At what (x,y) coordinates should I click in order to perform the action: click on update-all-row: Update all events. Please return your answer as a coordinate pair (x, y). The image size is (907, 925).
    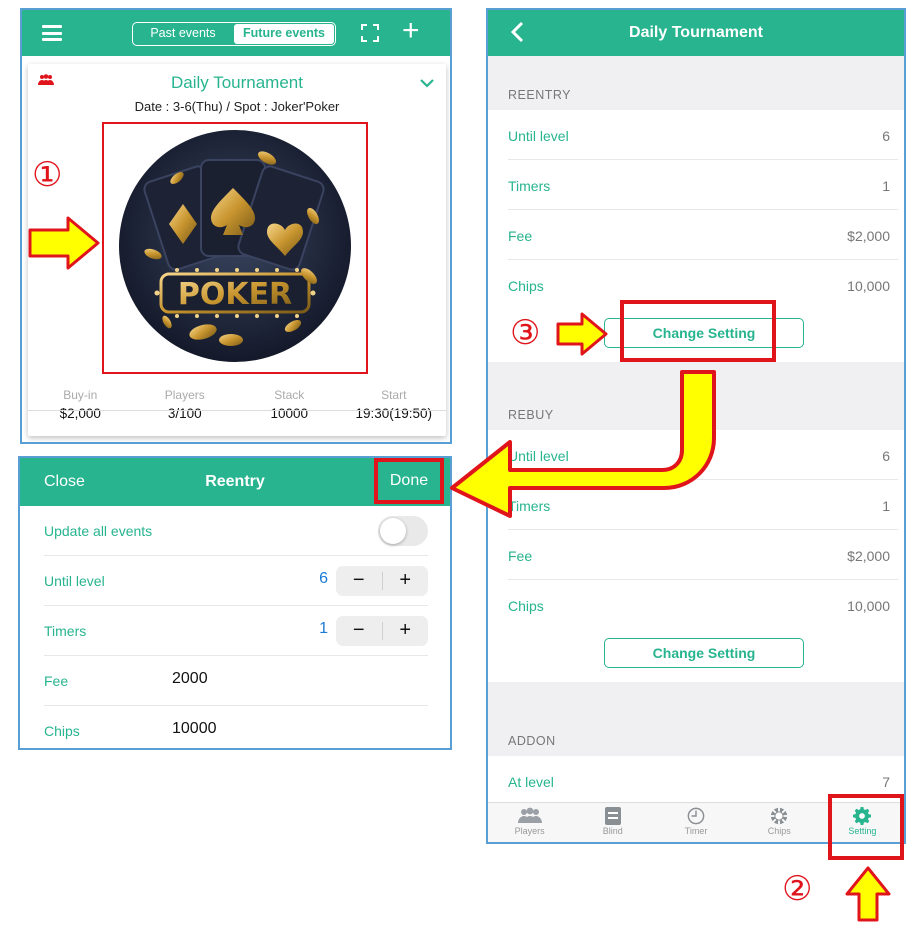
    Looking at the image, I should click on (236, 531).